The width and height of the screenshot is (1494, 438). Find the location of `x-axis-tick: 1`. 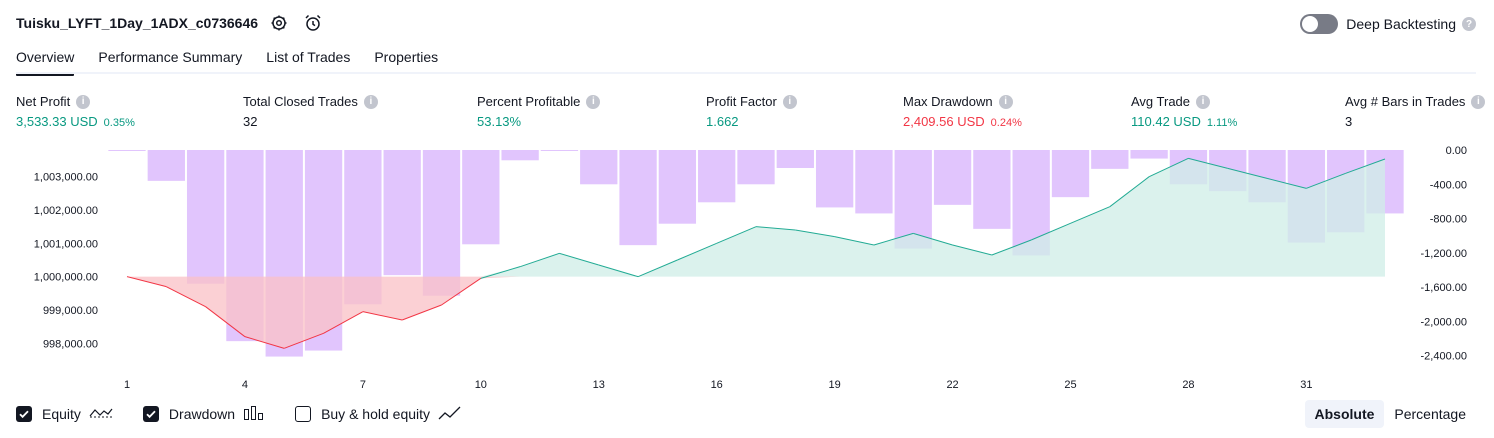

x-axis-tick: 1 is located at coordinates (127, 385).